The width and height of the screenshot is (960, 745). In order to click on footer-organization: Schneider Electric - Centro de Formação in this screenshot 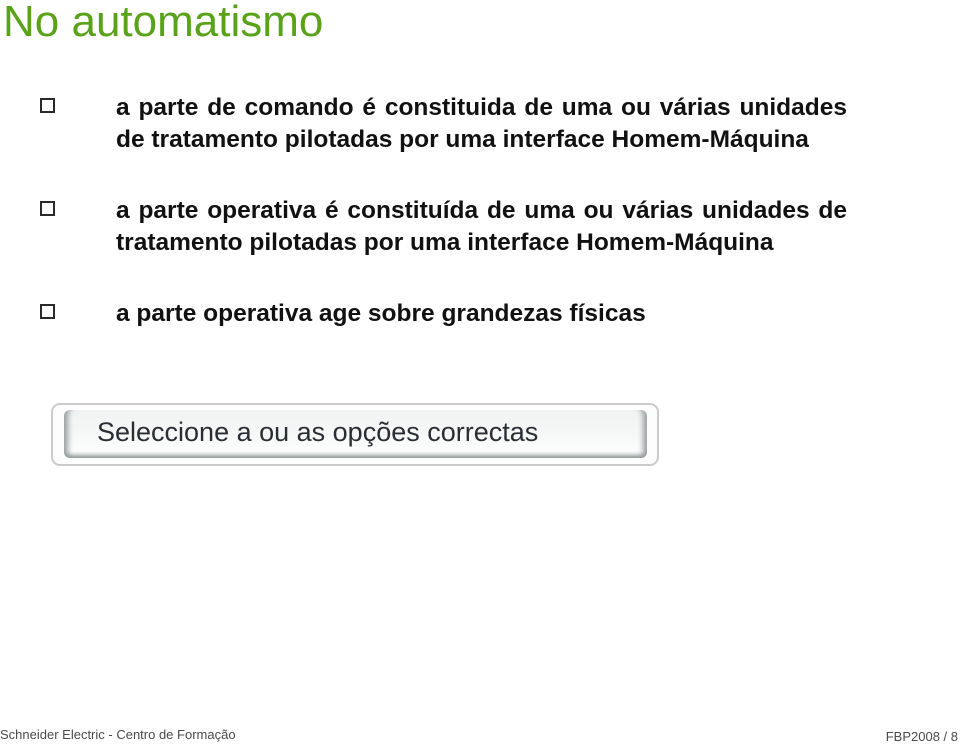, I will do `click(118, 734)`.